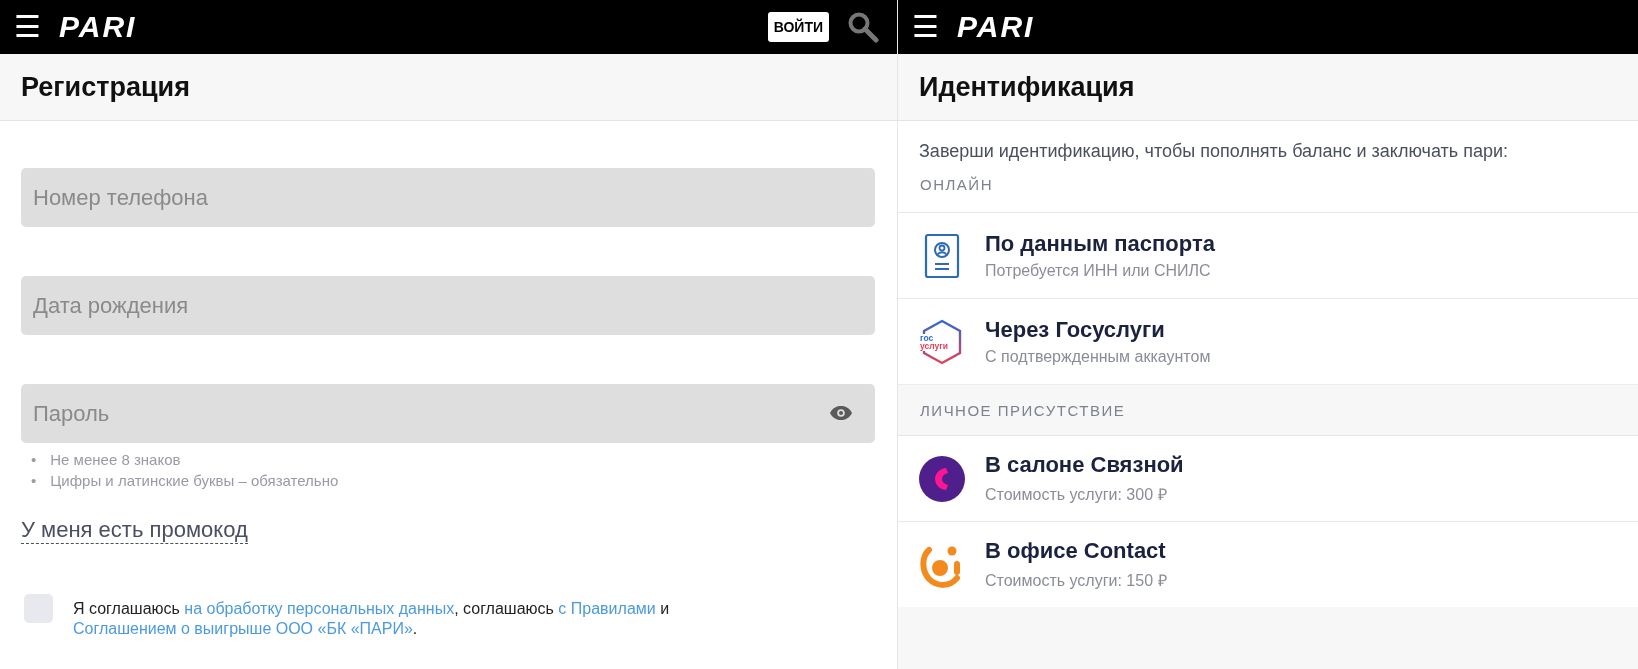  Describe the element at coordinates (134, 530) in the screenshot. I see `promo-code-link: У меня есть промокод` at that location.